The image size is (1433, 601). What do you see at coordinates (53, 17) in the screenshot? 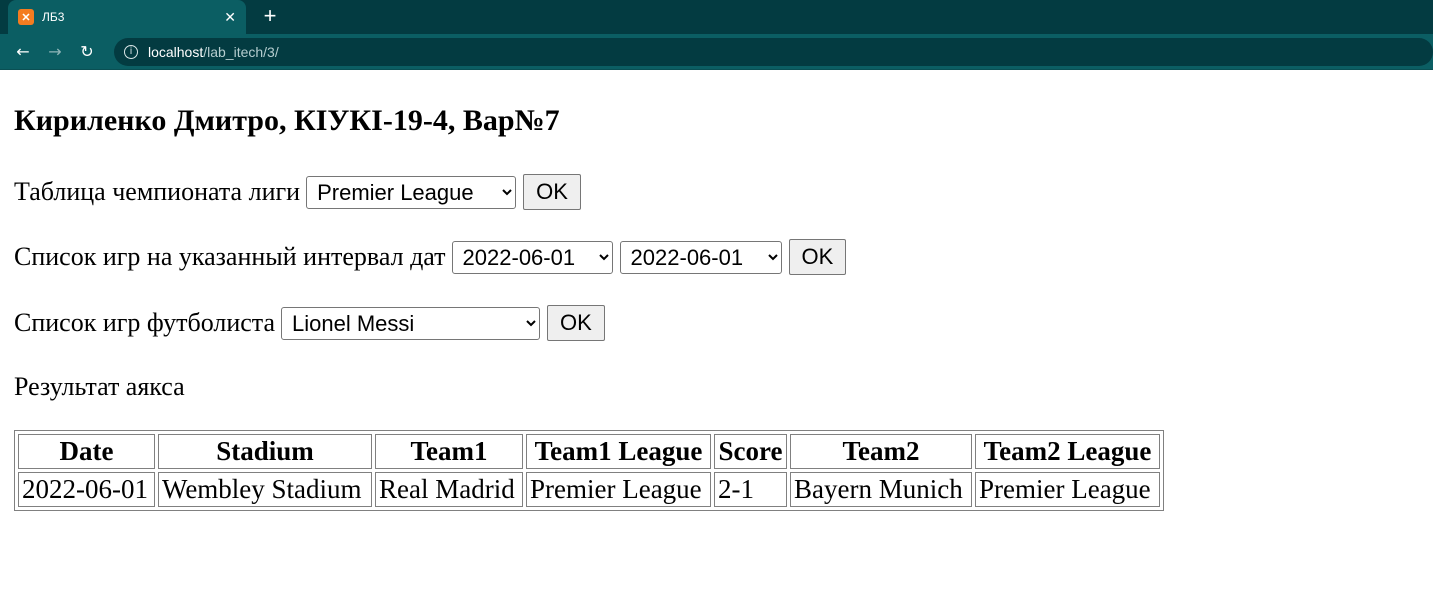
I see `tab-title: ЛБ3` at bounding box center [53, 17].